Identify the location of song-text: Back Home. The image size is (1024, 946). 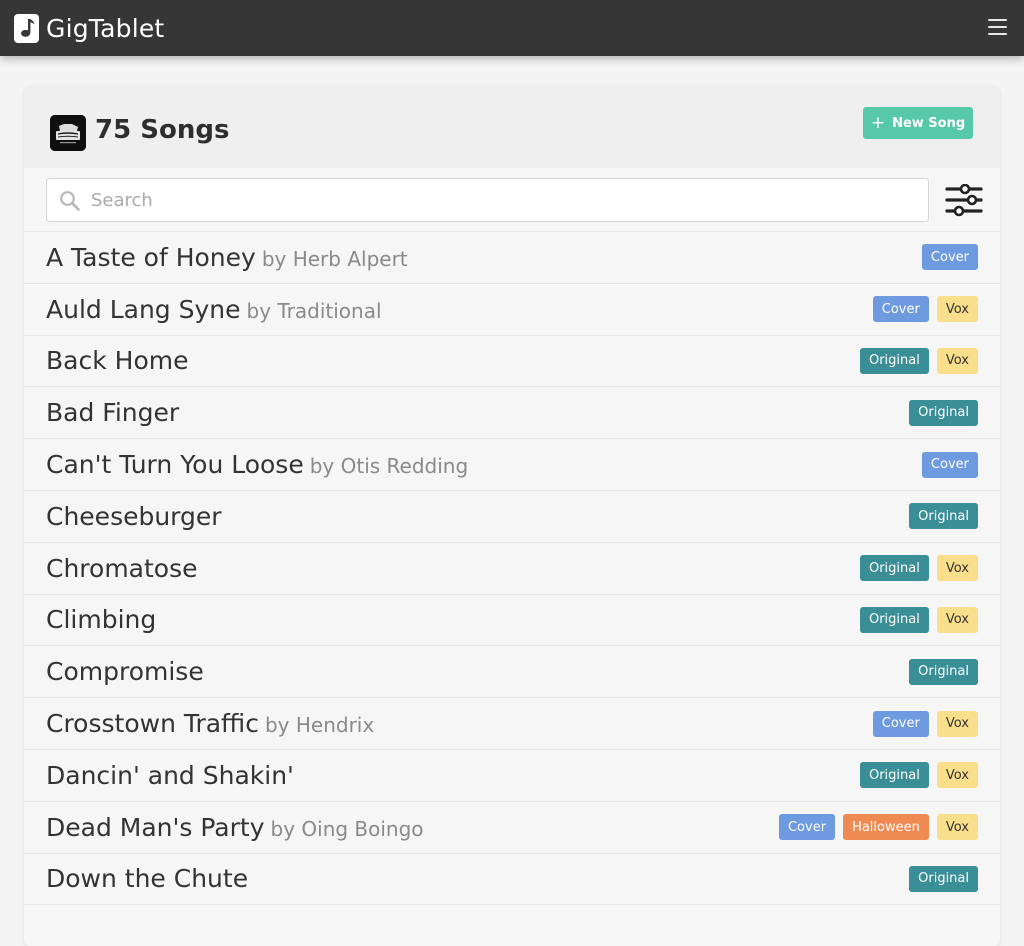
(117, 360).